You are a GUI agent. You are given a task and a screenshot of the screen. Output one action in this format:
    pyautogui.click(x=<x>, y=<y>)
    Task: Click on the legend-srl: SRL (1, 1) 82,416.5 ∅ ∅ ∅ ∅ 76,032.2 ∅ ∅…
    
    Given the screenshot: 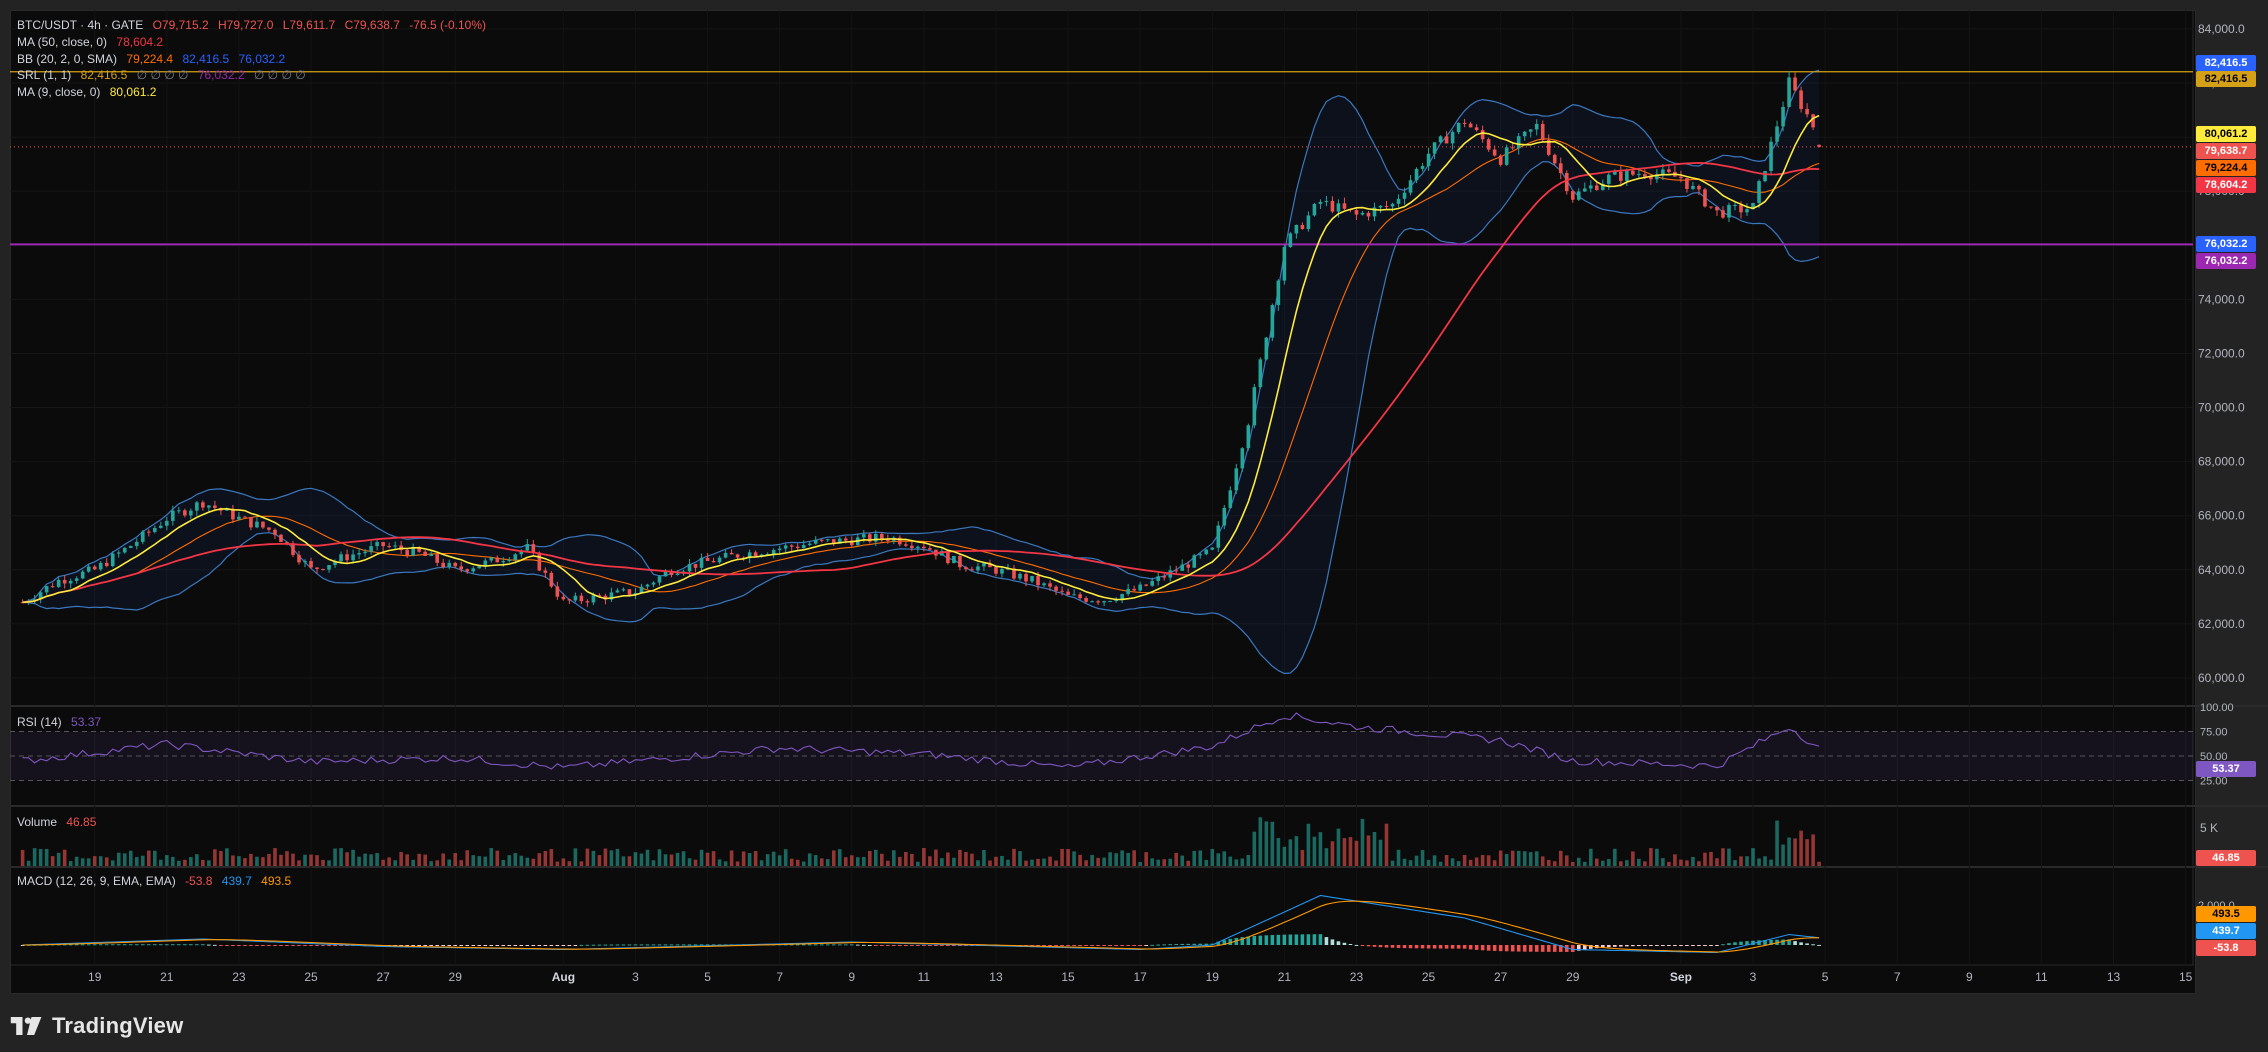 What is the action you would take?
    pyautogui.click(x=164, y=75)
    